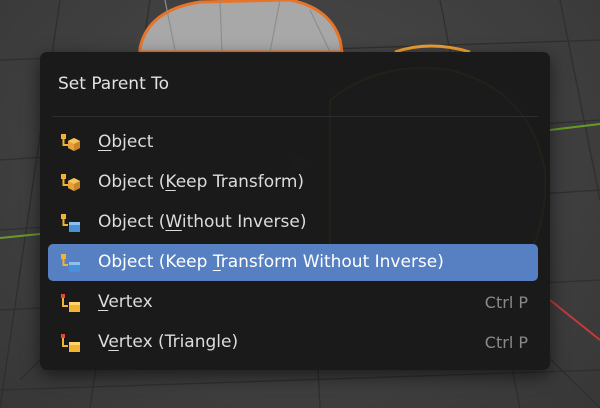 This screenshot has width=600, height=408. I want to click on menu-item-label: Object (Keep Transform), so click(201, 182).